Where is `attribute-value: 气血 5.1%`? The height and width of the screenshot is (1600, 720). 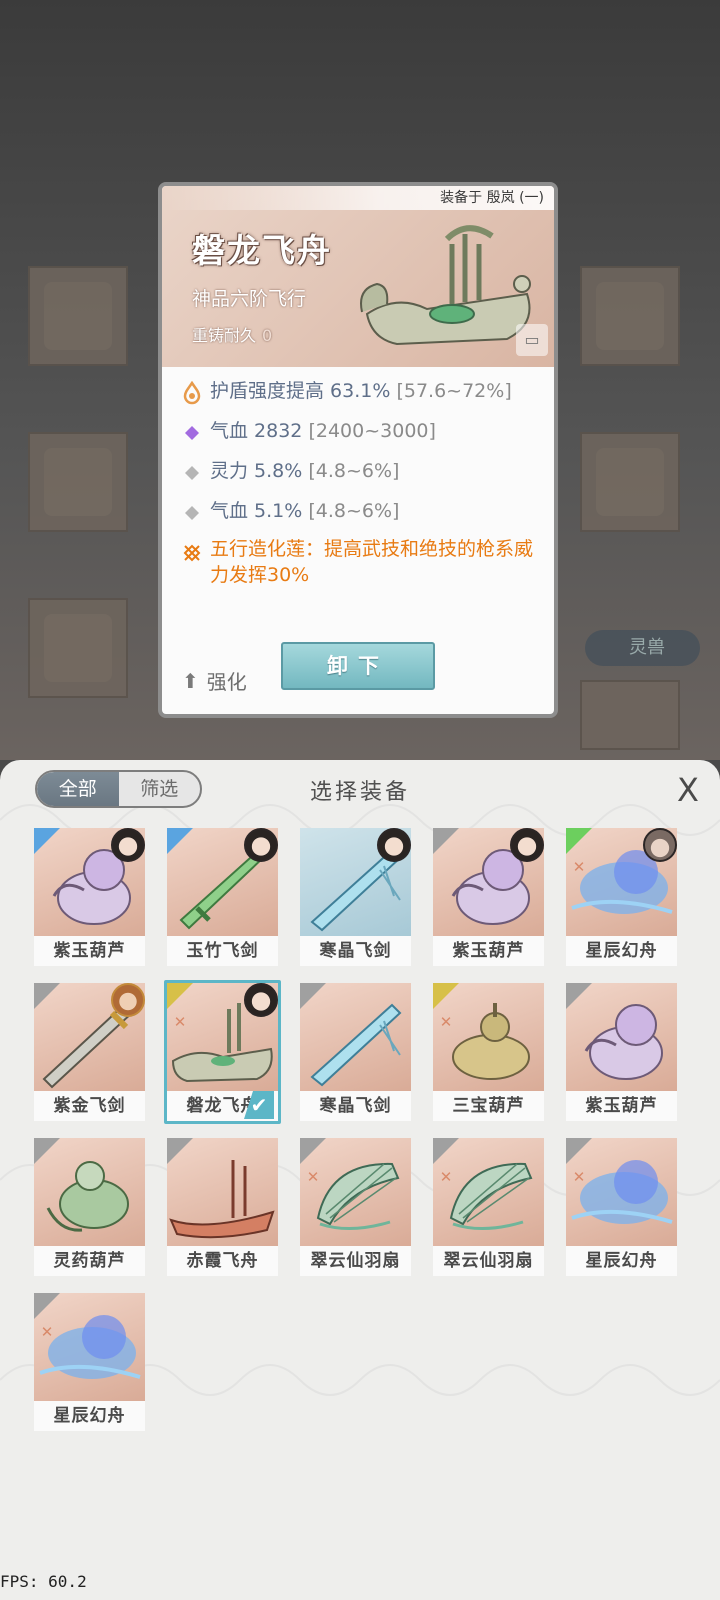
attribute-value: 气血 5.1% is located at coordinates (256, 511).